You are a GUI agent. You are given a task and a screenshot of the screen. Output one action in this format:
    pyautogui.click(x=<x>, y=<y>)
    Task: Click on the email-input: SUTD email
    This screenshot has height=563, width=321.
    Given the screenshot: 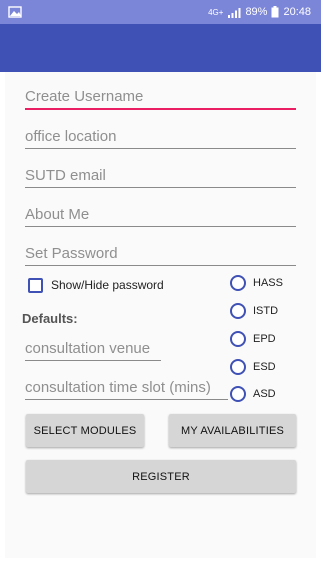 What is the action you would take?
    pyautogui.click(x=160, y=170)
    